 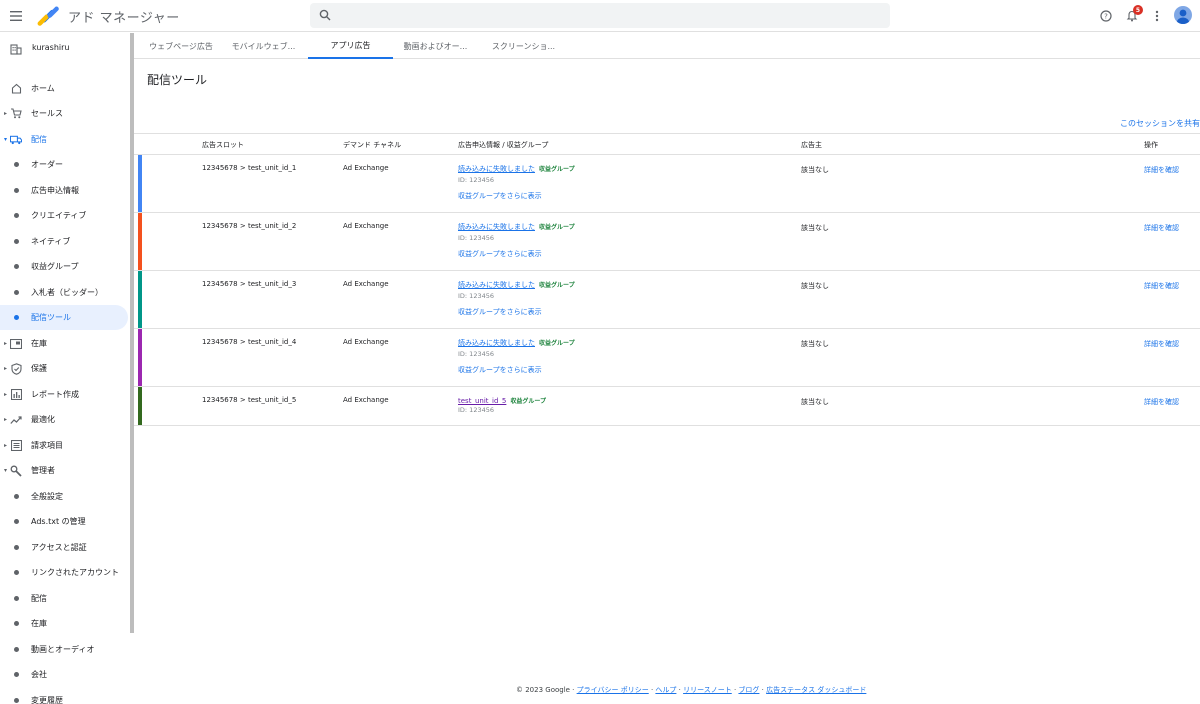 I want to click on avatar, so click(x=1183, y=15).